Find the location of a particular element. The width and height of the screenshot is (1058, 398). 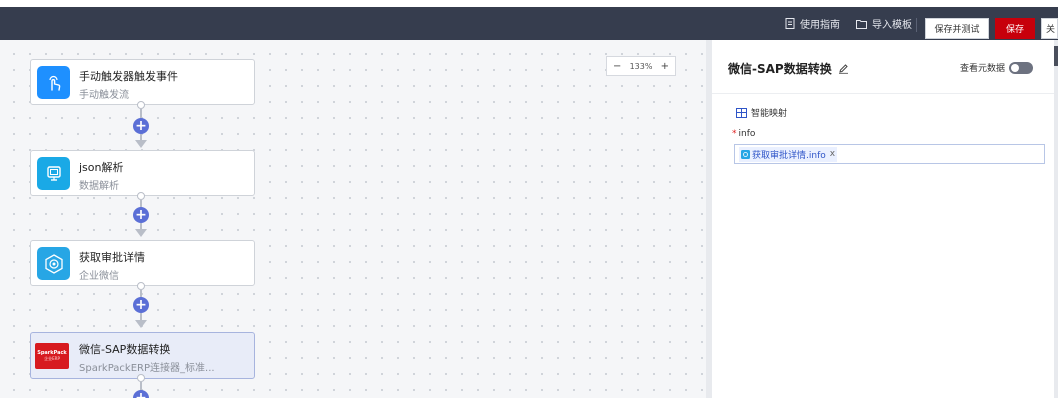

info-field-label: * info is located at coordinates (743, 134).